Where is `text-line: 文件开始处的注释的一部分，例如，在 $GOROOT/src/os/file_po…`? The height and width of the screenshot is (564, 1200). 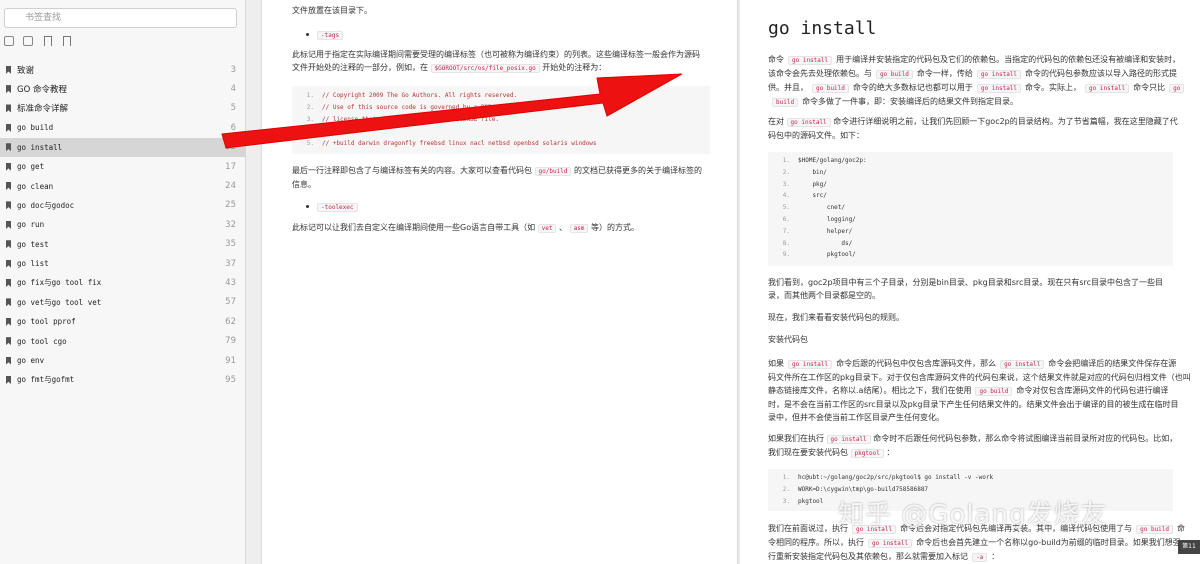
text-line: 文件开始处的注释的一部分，例如，在 $GOROOT/src/os/file_po… is located at coordinates (512, 68).